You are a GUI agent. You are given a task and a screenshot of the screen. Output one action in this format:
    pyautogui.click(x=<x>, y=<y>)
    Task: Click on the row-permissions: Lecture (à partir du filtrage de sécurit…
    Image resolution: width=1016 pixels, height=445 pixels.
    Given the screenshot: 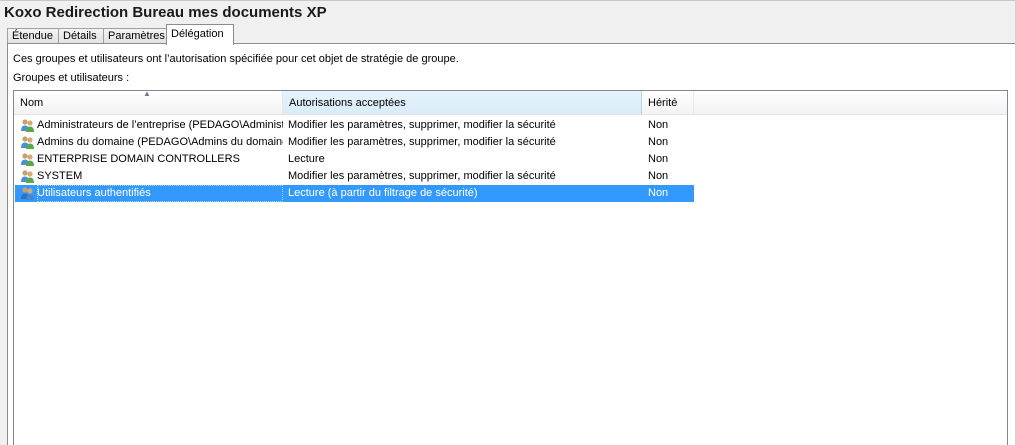 What is the action you would take?
    pyautogui.click(x=383, y=193)
    